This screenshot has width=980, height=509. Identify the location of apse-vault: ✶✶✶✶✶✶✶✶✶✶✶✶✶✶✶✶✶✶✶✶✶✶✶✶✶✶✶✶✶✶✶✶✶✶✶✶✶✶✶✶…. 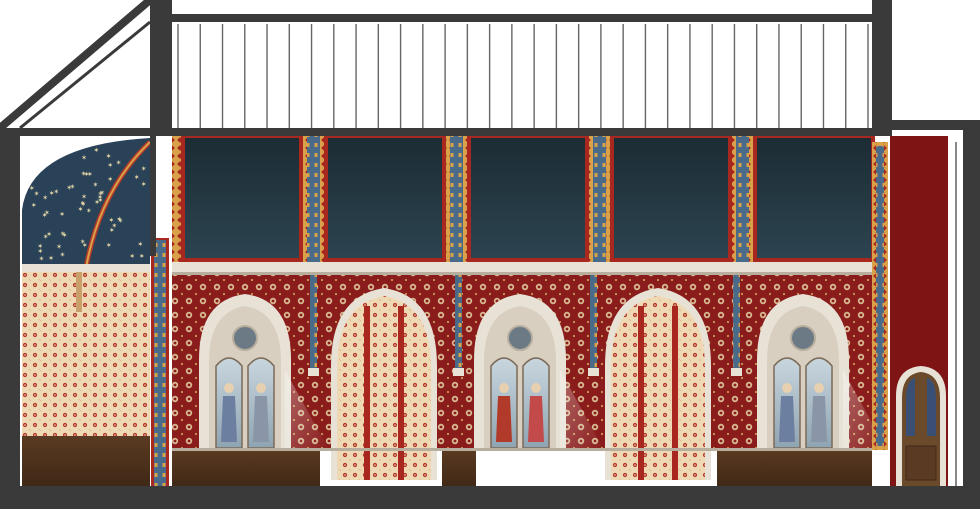
(86, 312).